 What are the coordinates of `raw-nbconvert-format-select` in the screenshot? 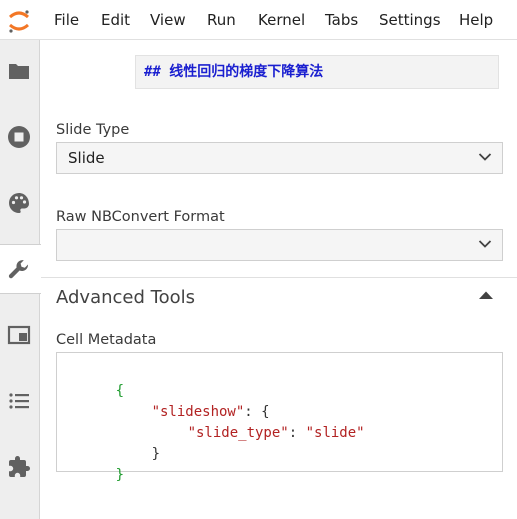 It's located at (279, 245).